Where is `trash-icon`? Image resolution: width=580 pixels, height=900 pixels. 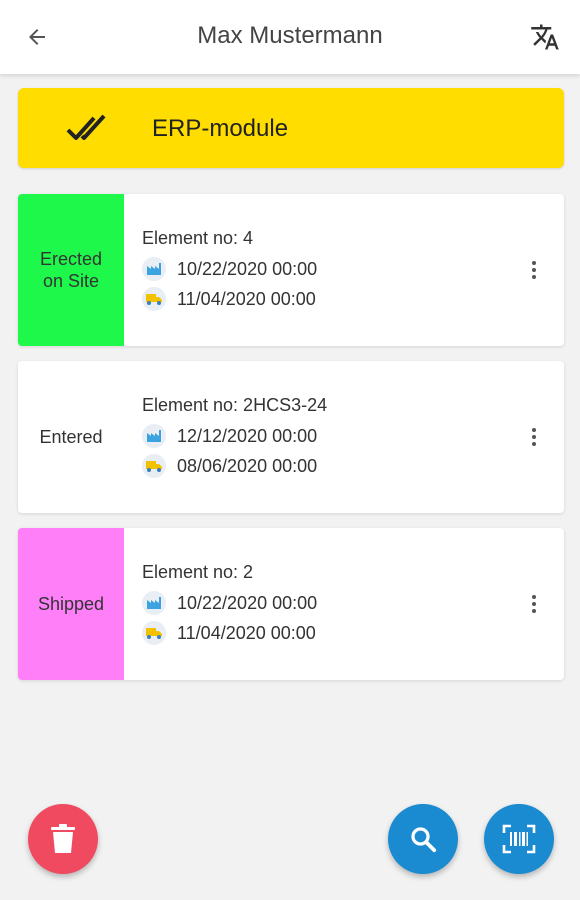
trash-icon is located at coordinates (63, 838).